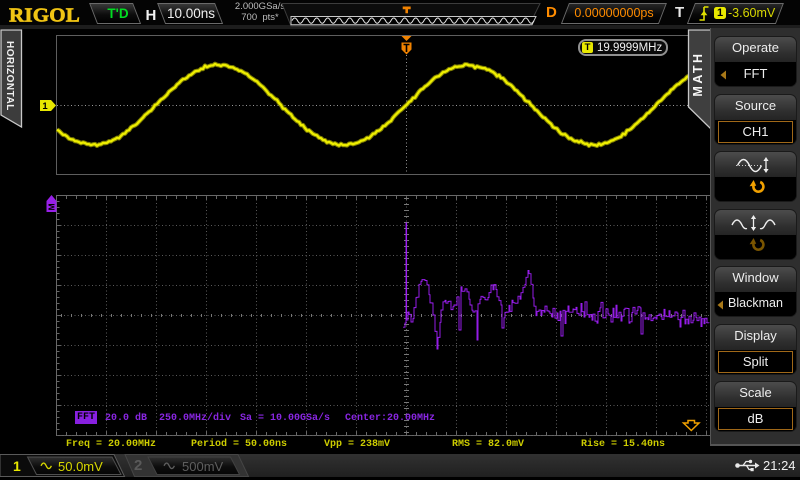  What do you see at coordinates (52, 206) in the screenshot?
I see `svg-text: M` at bounding box center [52, 206].